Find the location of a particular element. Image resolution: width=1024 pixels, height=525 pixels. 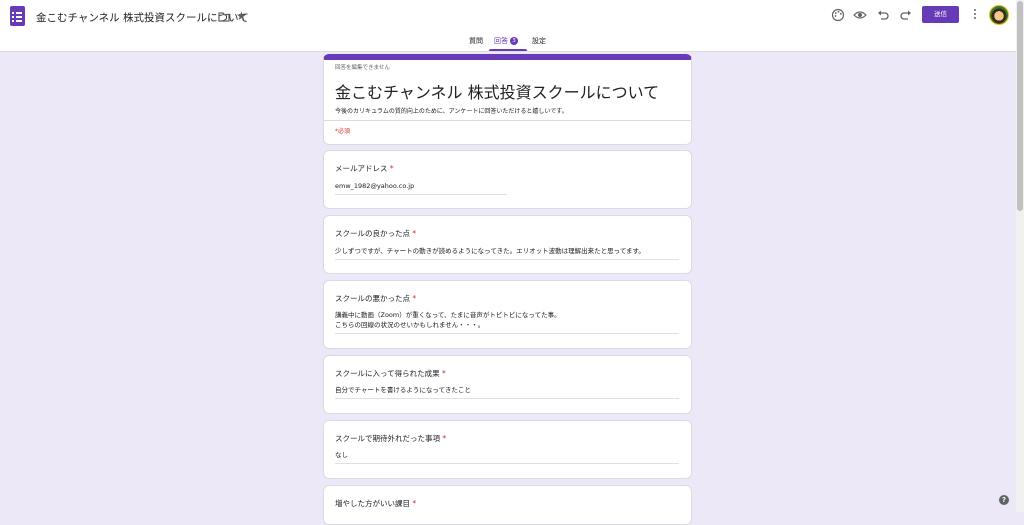

required-note: *必須 is located at coordinates (343, 131).